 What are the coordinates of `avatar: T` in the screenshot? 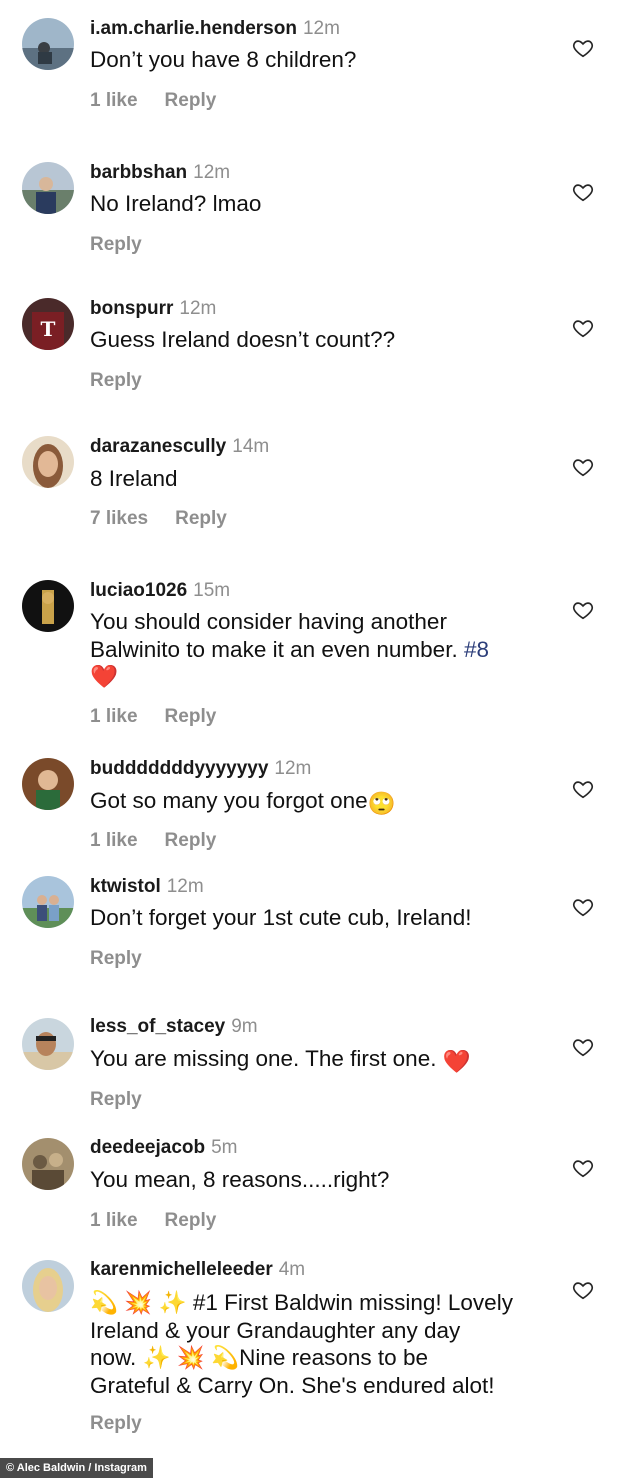 It's located at (48, 324).